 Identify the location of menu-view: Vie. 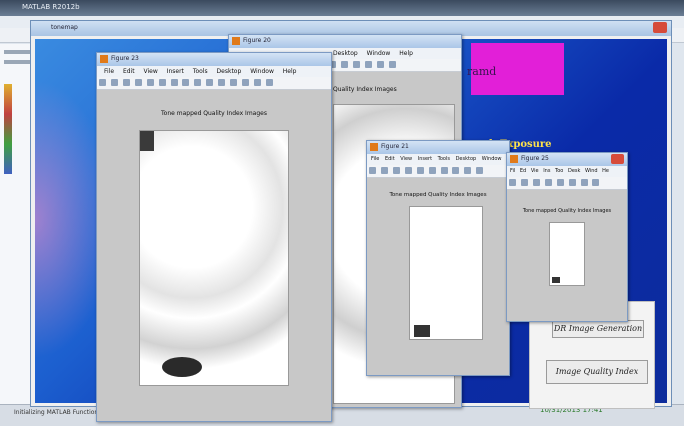
(535, 171).